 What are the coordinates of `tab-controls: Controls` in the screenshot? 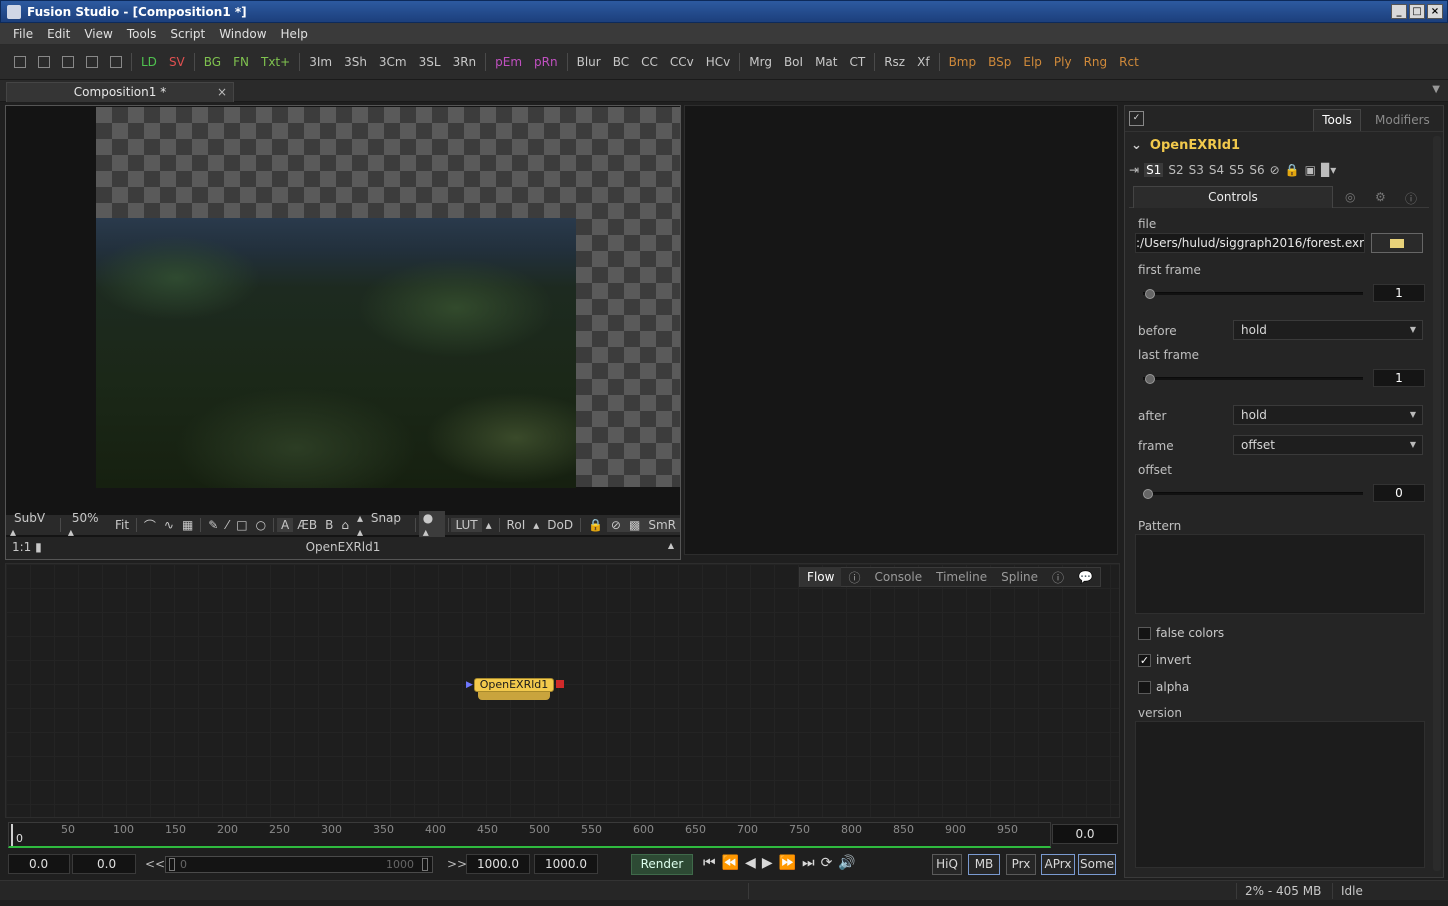 It's located at (1233, 197).